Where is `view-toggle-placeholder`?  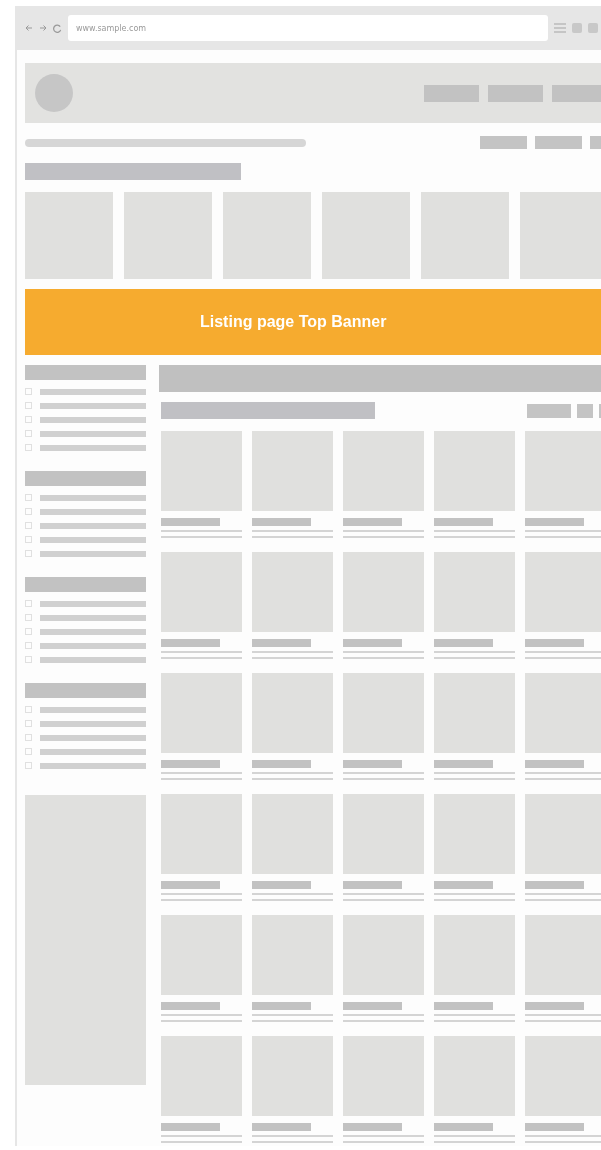
view-toggle-placeholder is located at coordinates (585, 410).